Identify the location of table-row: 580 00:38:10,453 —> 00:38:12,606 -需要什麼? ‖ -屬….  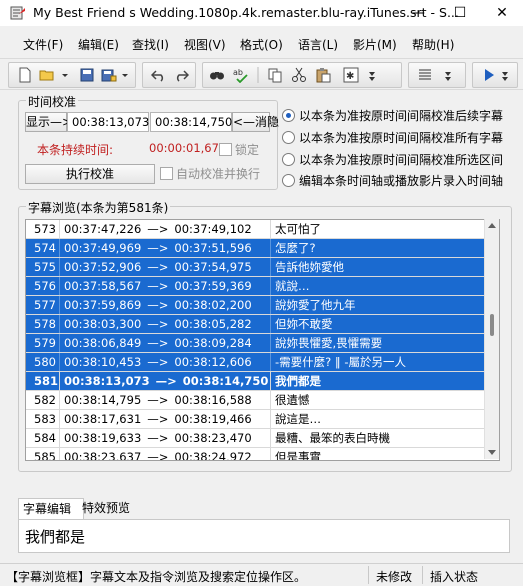
(262, 362).